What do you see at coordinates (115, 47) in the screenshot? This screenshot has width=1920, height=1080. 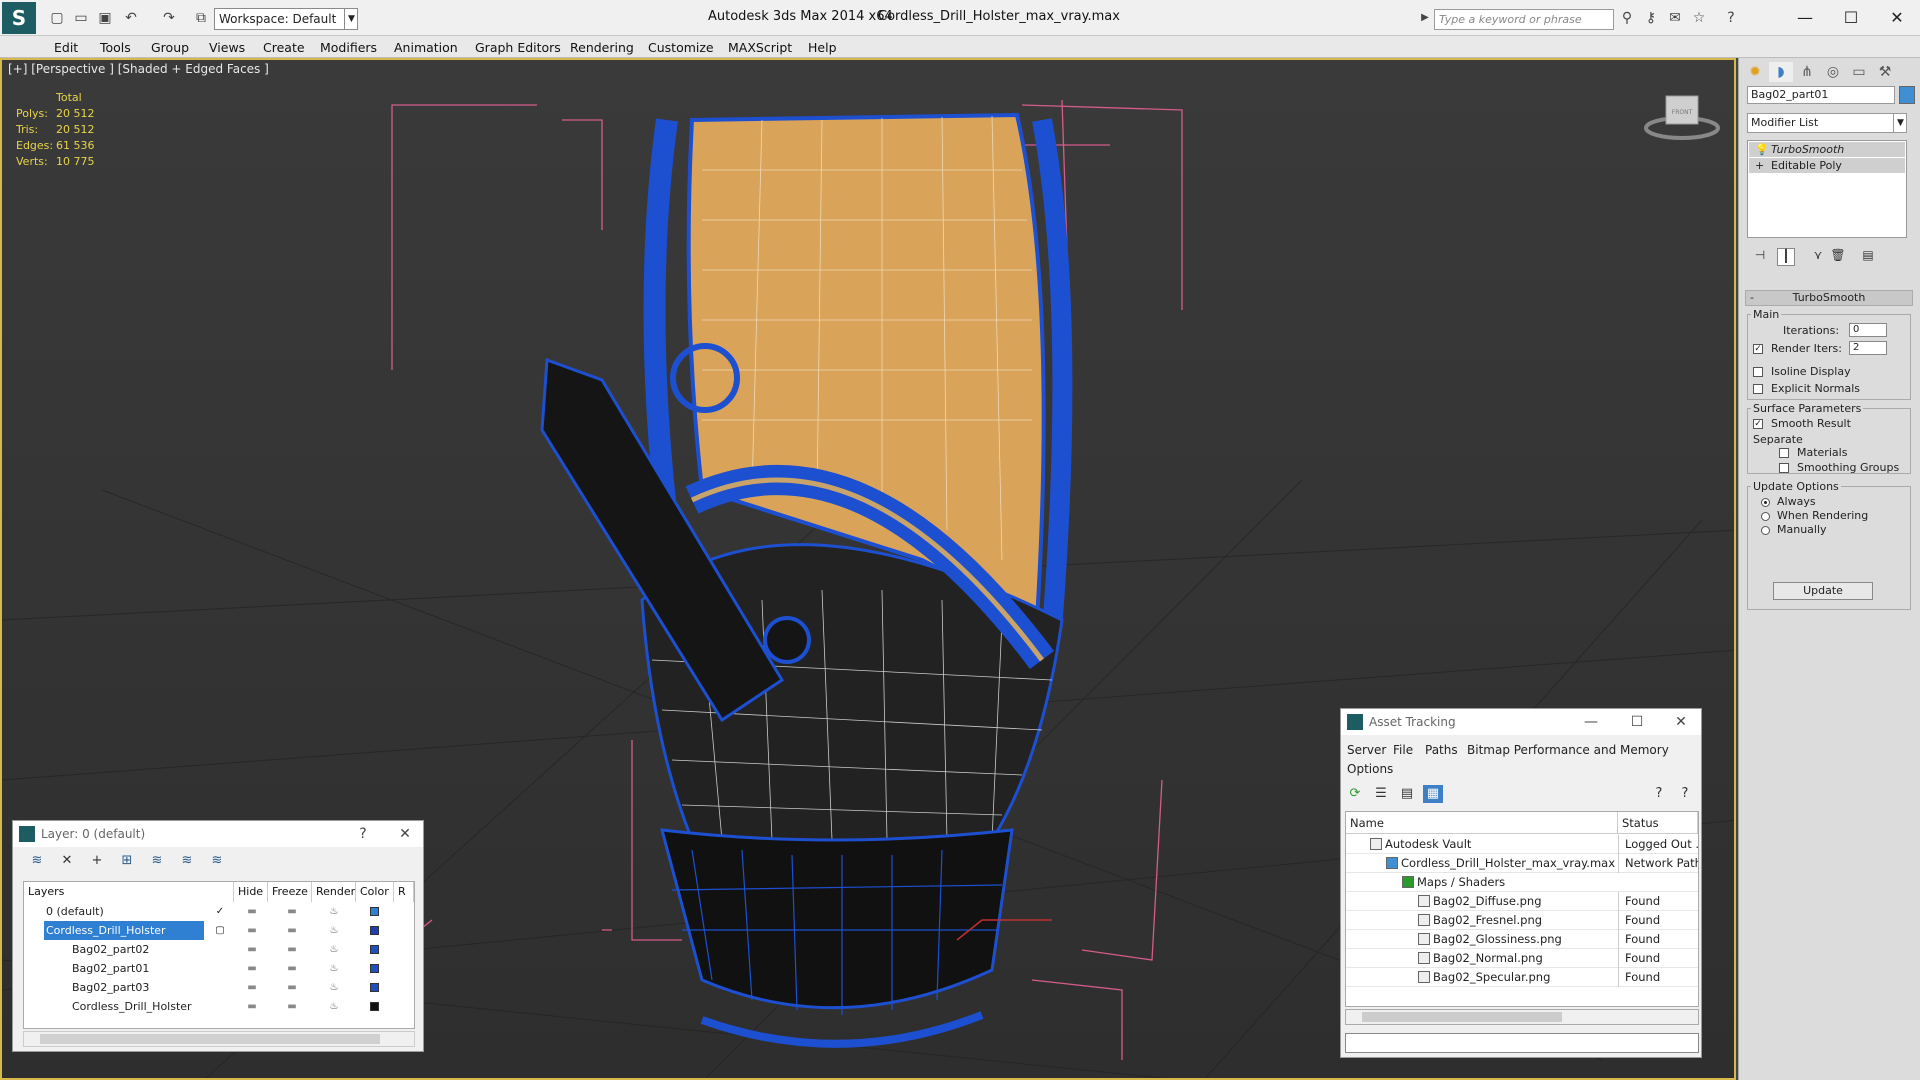 I see `menu-tools: Tools` at bounding box center [115, 47].